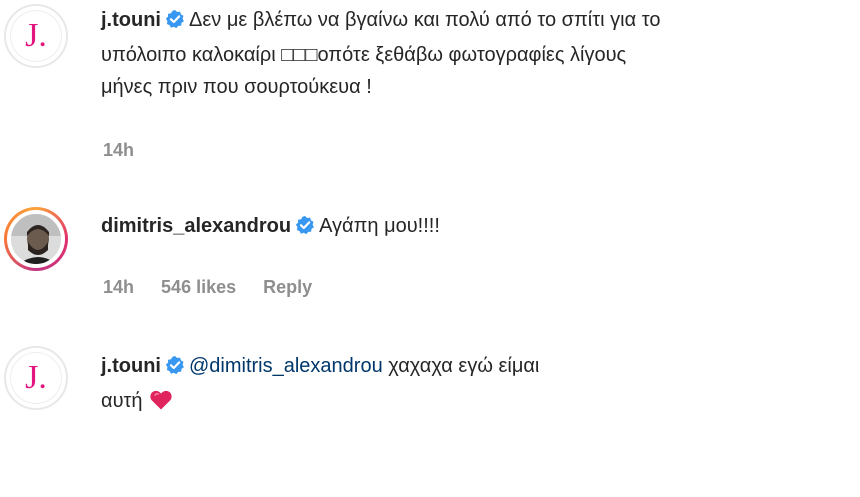 The image size is (860, 497). Describe the element at coordinates (471, 227) in the screenshot. I see `comment-body: dimitris_alexandrou Αγάπη μου!!!!` at that location.